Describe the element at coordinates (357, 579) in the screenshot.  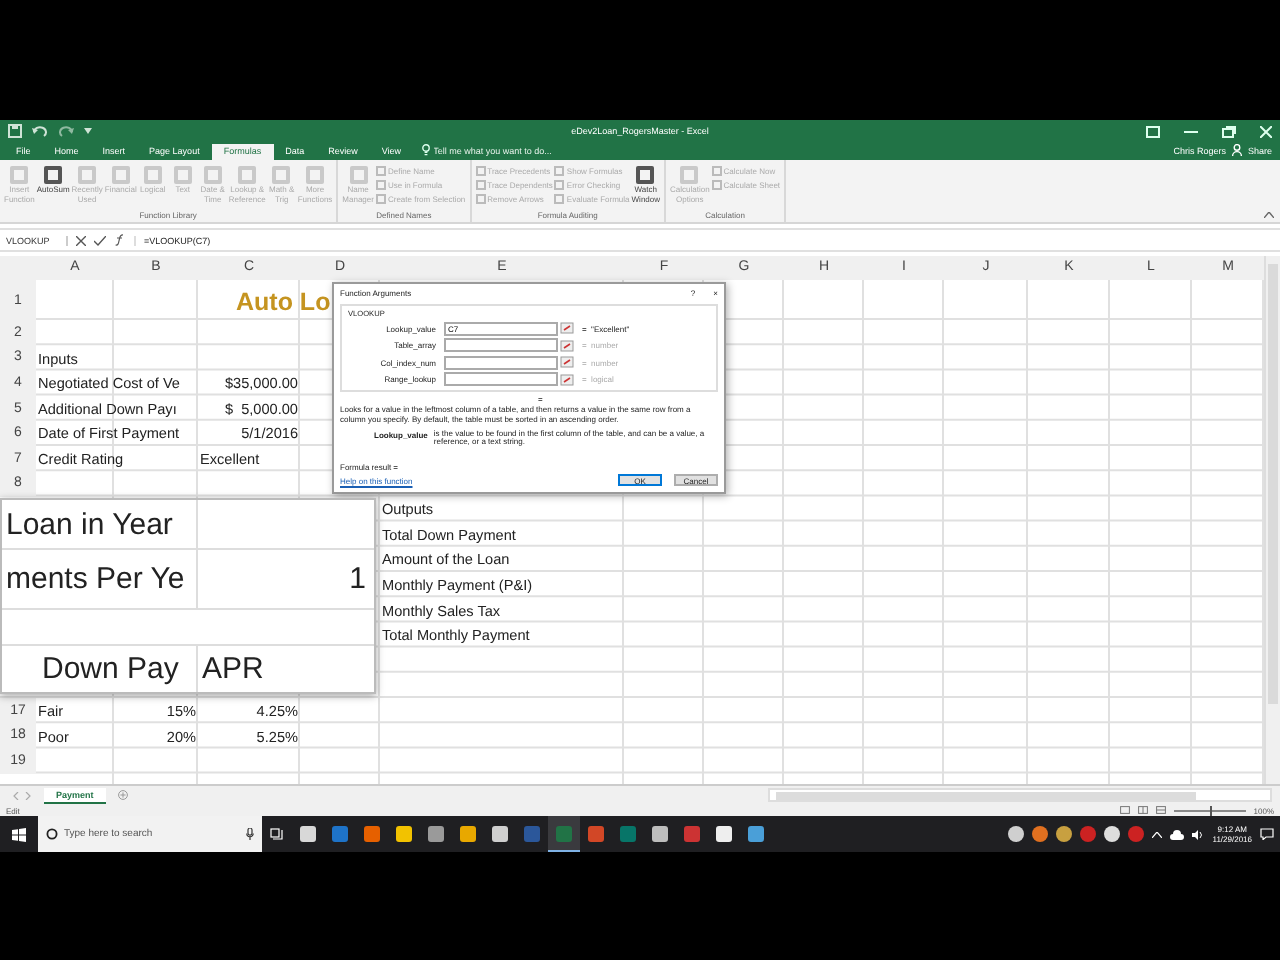
I see `magnified-cell-text: 1` at that location.